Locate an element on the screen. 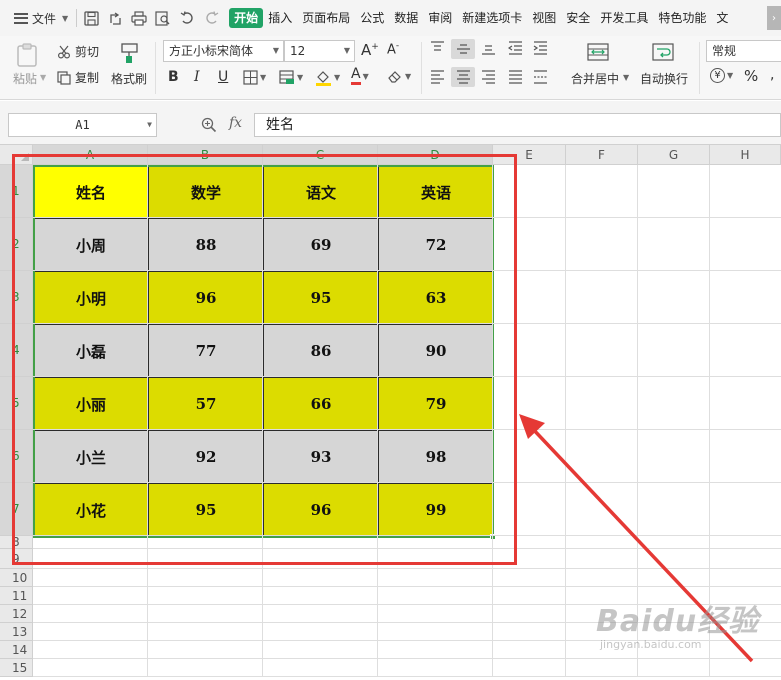  table-cell: 小花 is located at coordinates (91, 510).